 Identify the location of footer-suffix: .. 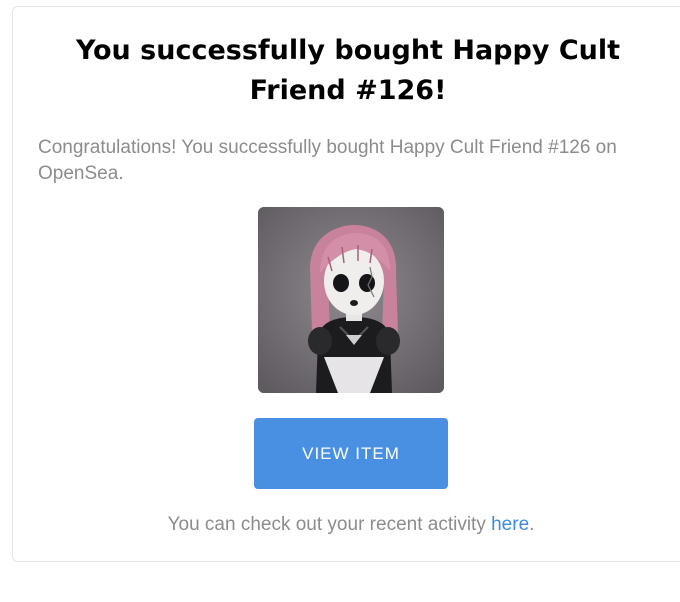
(532, 524).